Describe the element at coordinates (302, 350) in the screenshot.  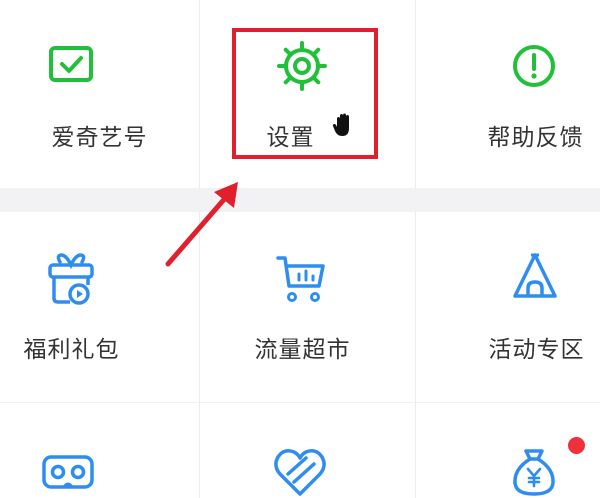
I see `menu-item-label: 流量超市` at that location.